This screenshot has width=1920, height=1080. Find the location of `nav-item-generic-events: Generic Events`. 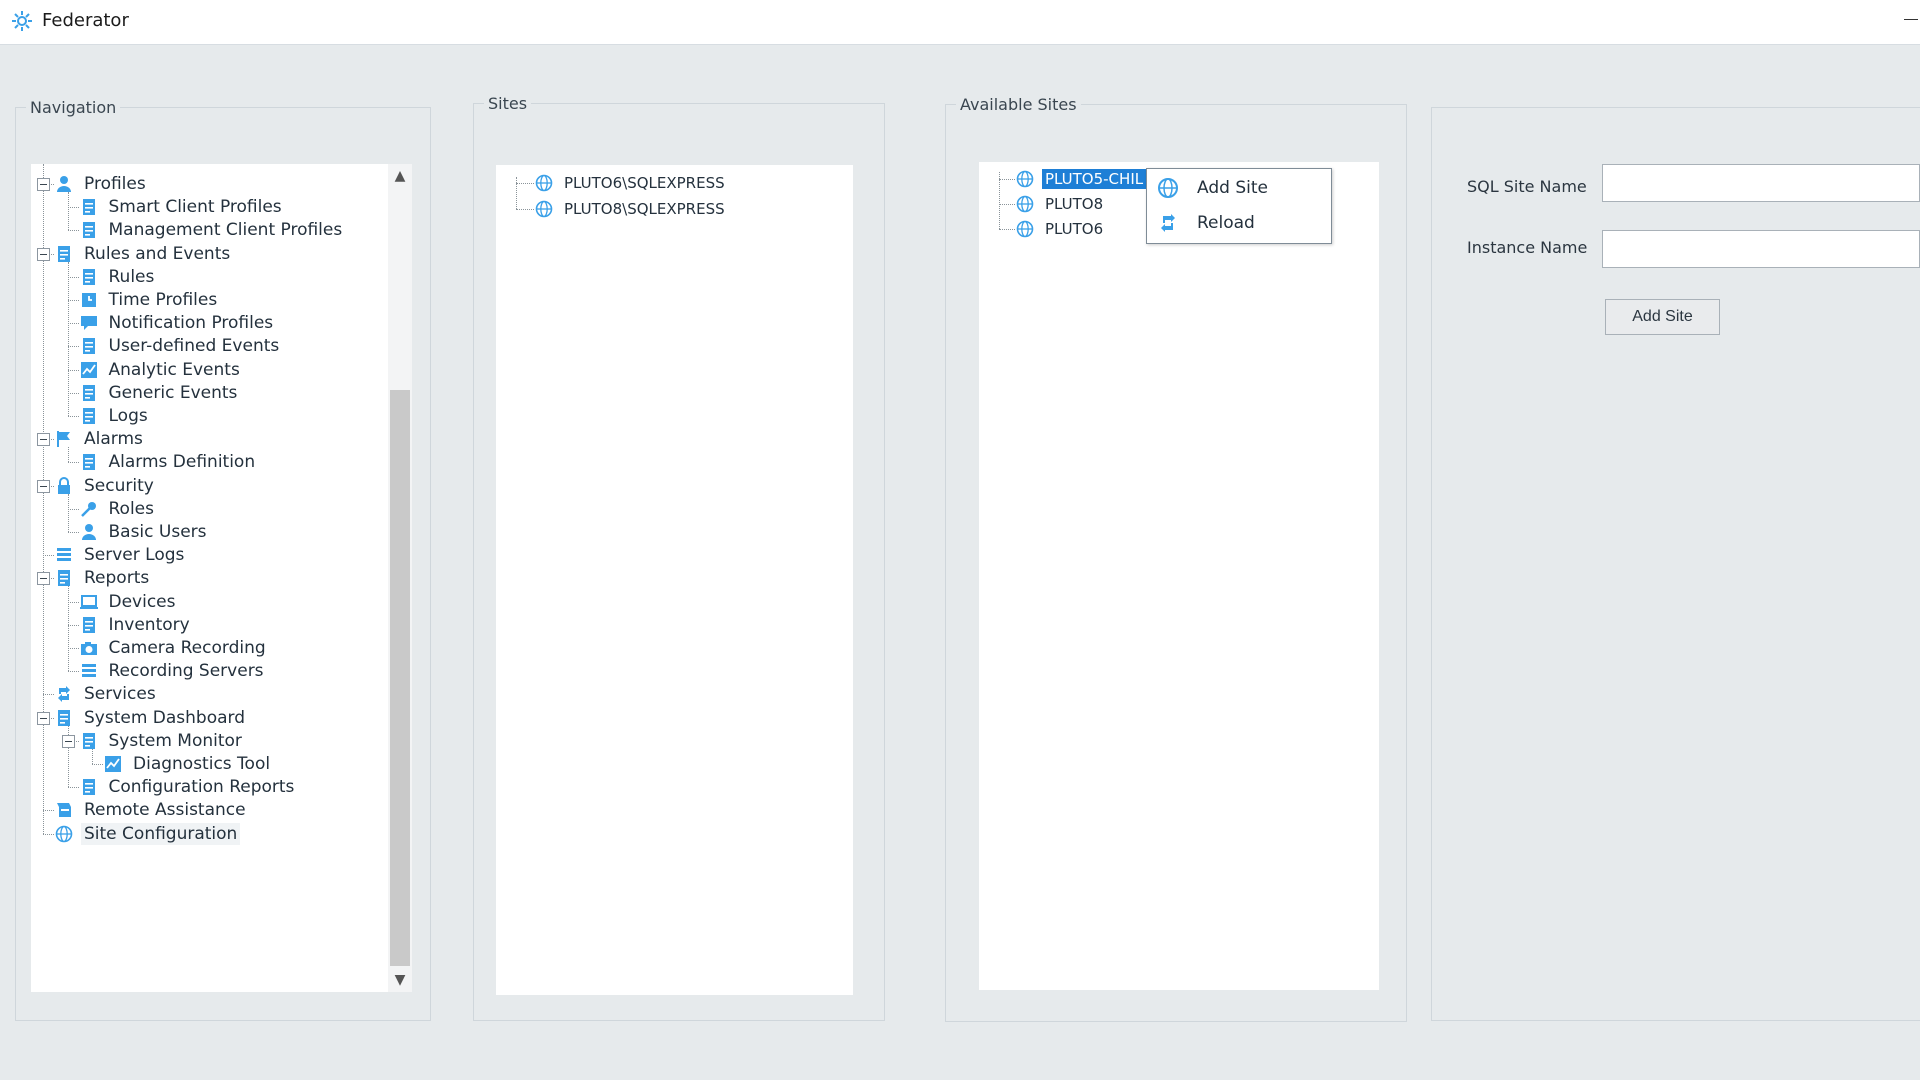

nav-item-generic-events: Generic Events is located at coordinates (160, 393).